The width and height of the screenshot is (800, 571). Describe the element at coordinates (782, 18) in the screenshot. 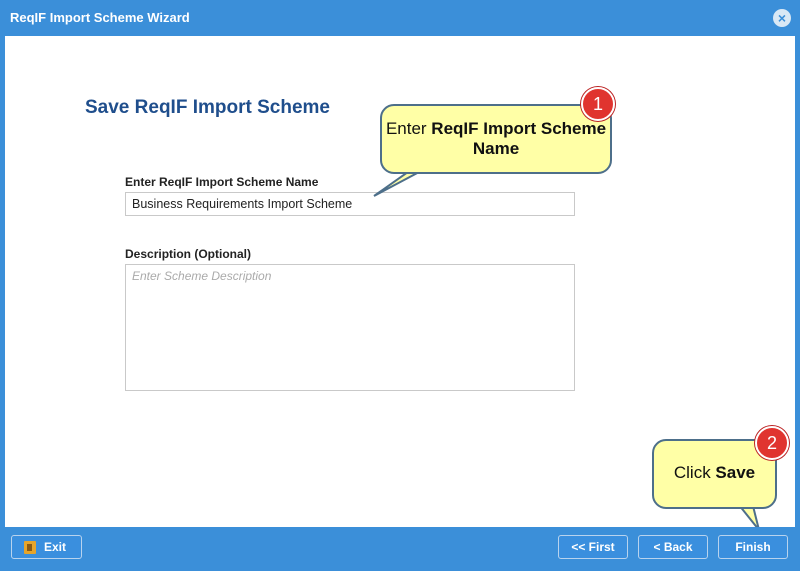

I see `close-icon: ×` at that location.